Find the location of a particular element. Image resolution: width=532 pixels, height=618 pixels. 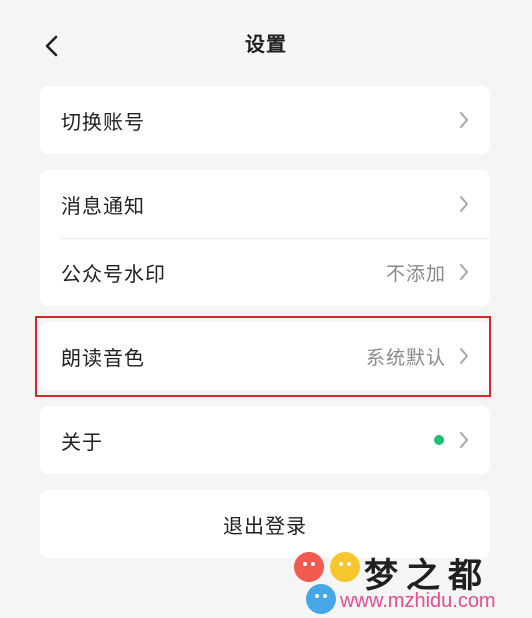

switch-account-label: 切换账号 is located at coordinates (103, 121).